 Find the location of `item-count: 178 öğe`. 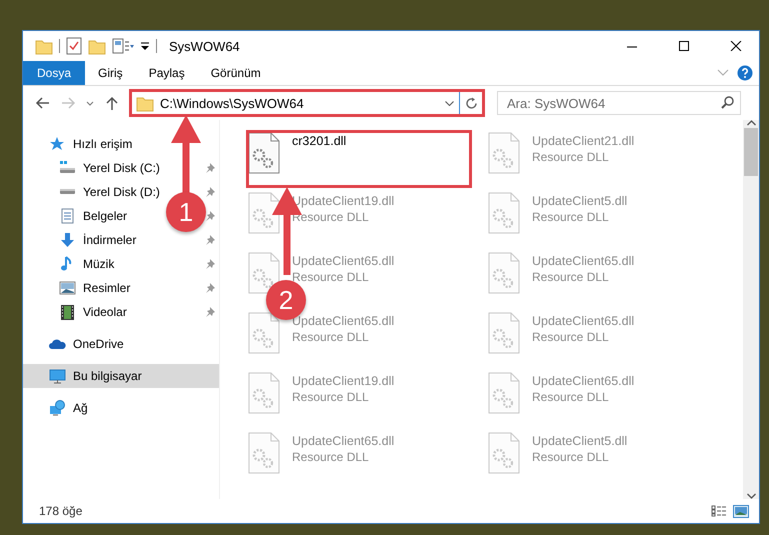

item-count: 178 öğe is located at coordinates (61, 511).